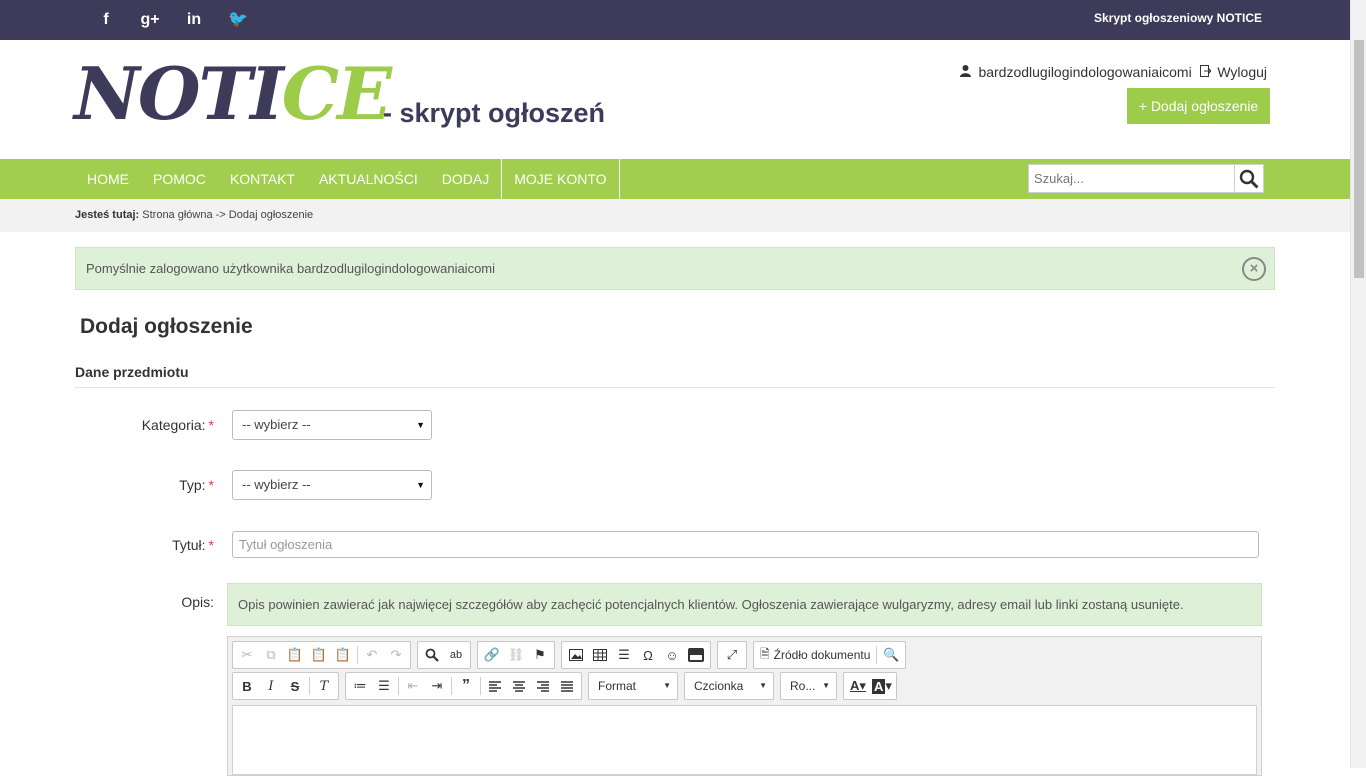 The width and height of the screenshot is (1366, 776). What do you see at coordinates (891, 655) in the screenshot?
I see `preview-icon: 🔍` at bounding box center [891, 655].